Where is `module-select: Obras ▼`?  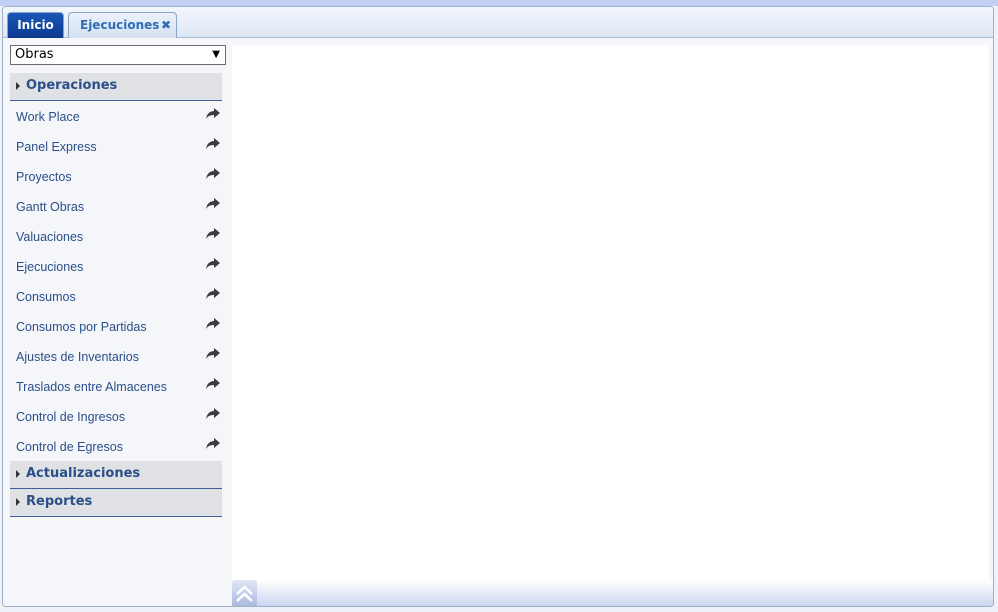
module-select: Obras ▼ is located at coordinates (118, 55).